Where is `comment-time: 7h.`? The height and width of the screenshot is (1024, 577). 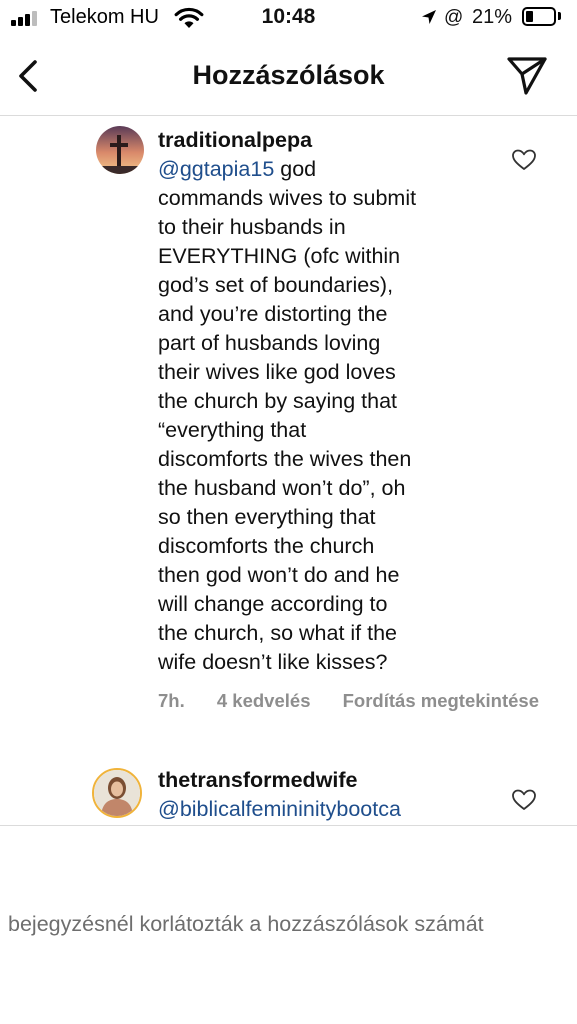
comment-time: 7h. is located at coordinates (171, 700).